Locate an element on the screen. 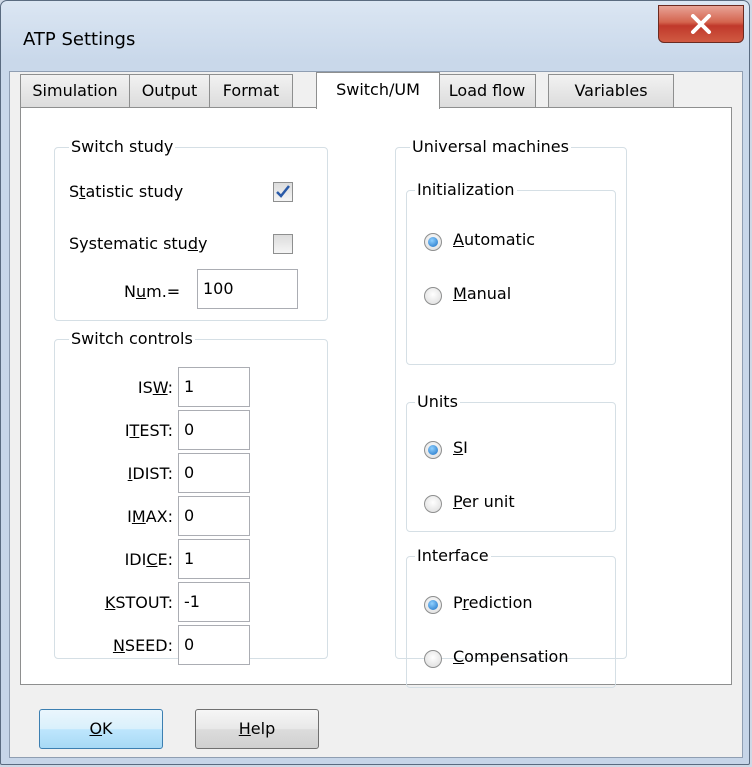  kstout-label: KSTOUT: is located at coordinates (138, 602).